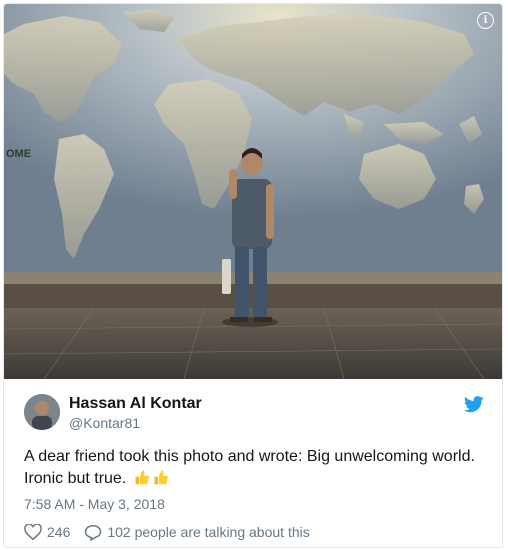  What do you see at coordinates (75, 478) in the screenshot?
I see `tweet-text-line2: Ironic but true.` at bounding box center [75, 478].